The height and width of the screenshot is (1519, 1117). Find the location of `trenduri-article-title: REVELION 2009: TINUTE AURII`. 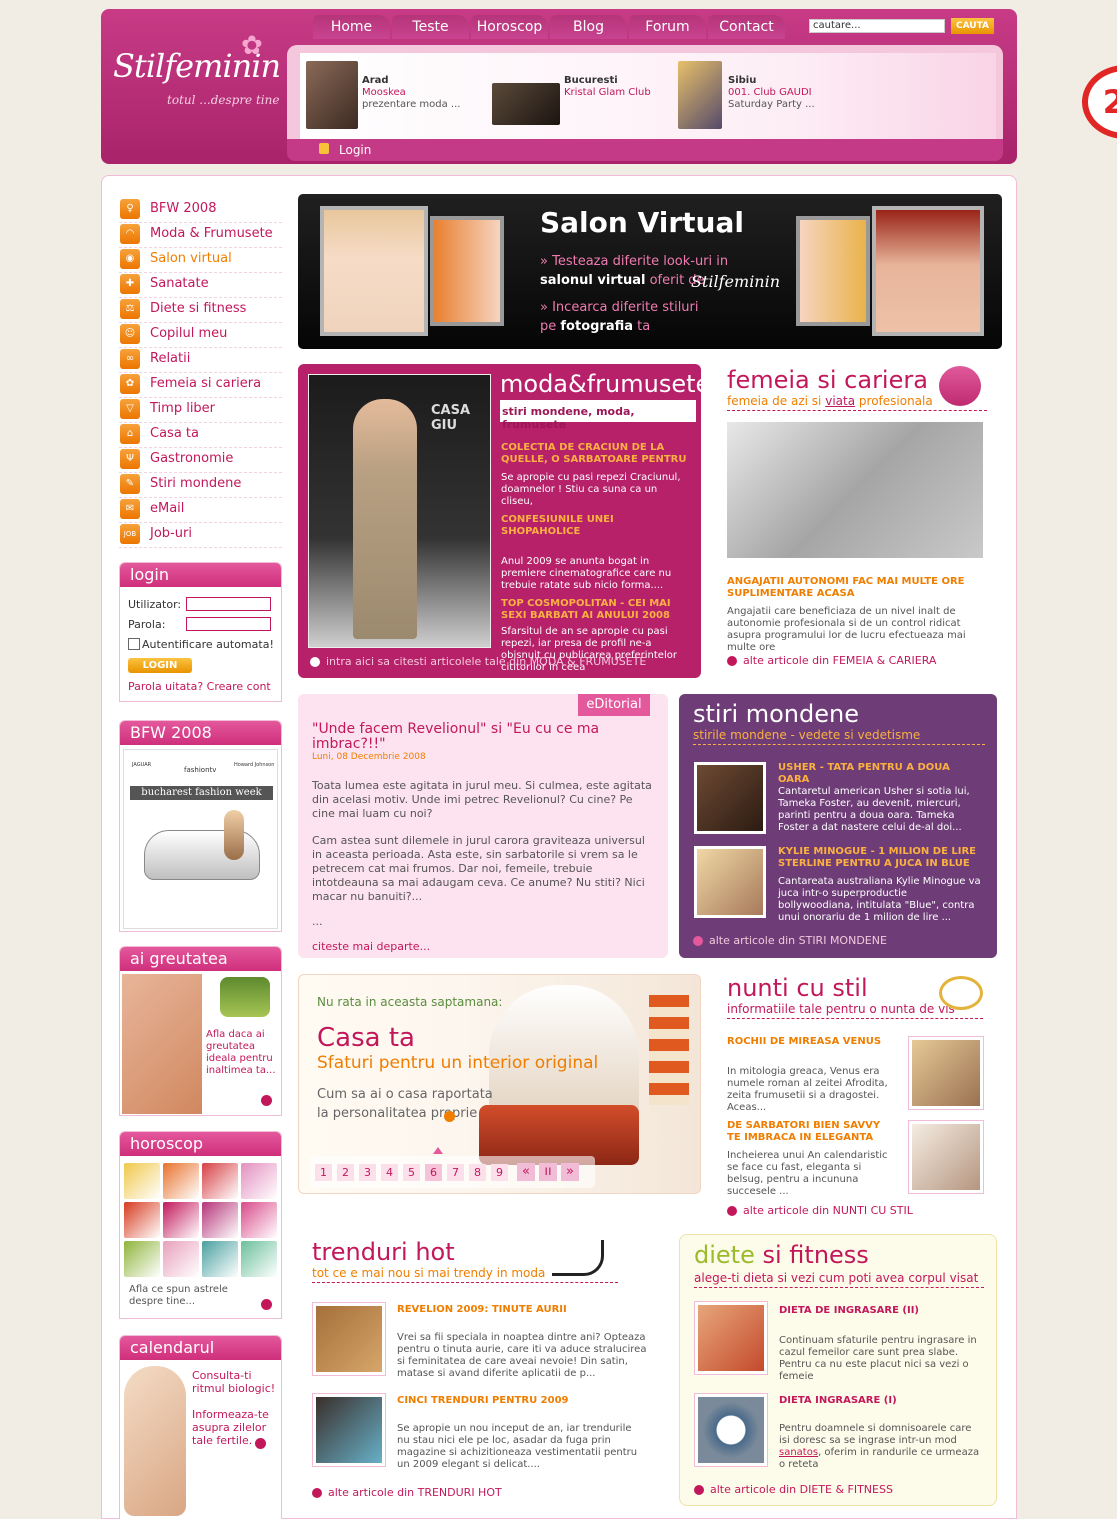

trenduri-article-title: REVELION 2009: TINUTE AURII is located at coordinates (522, 1310).